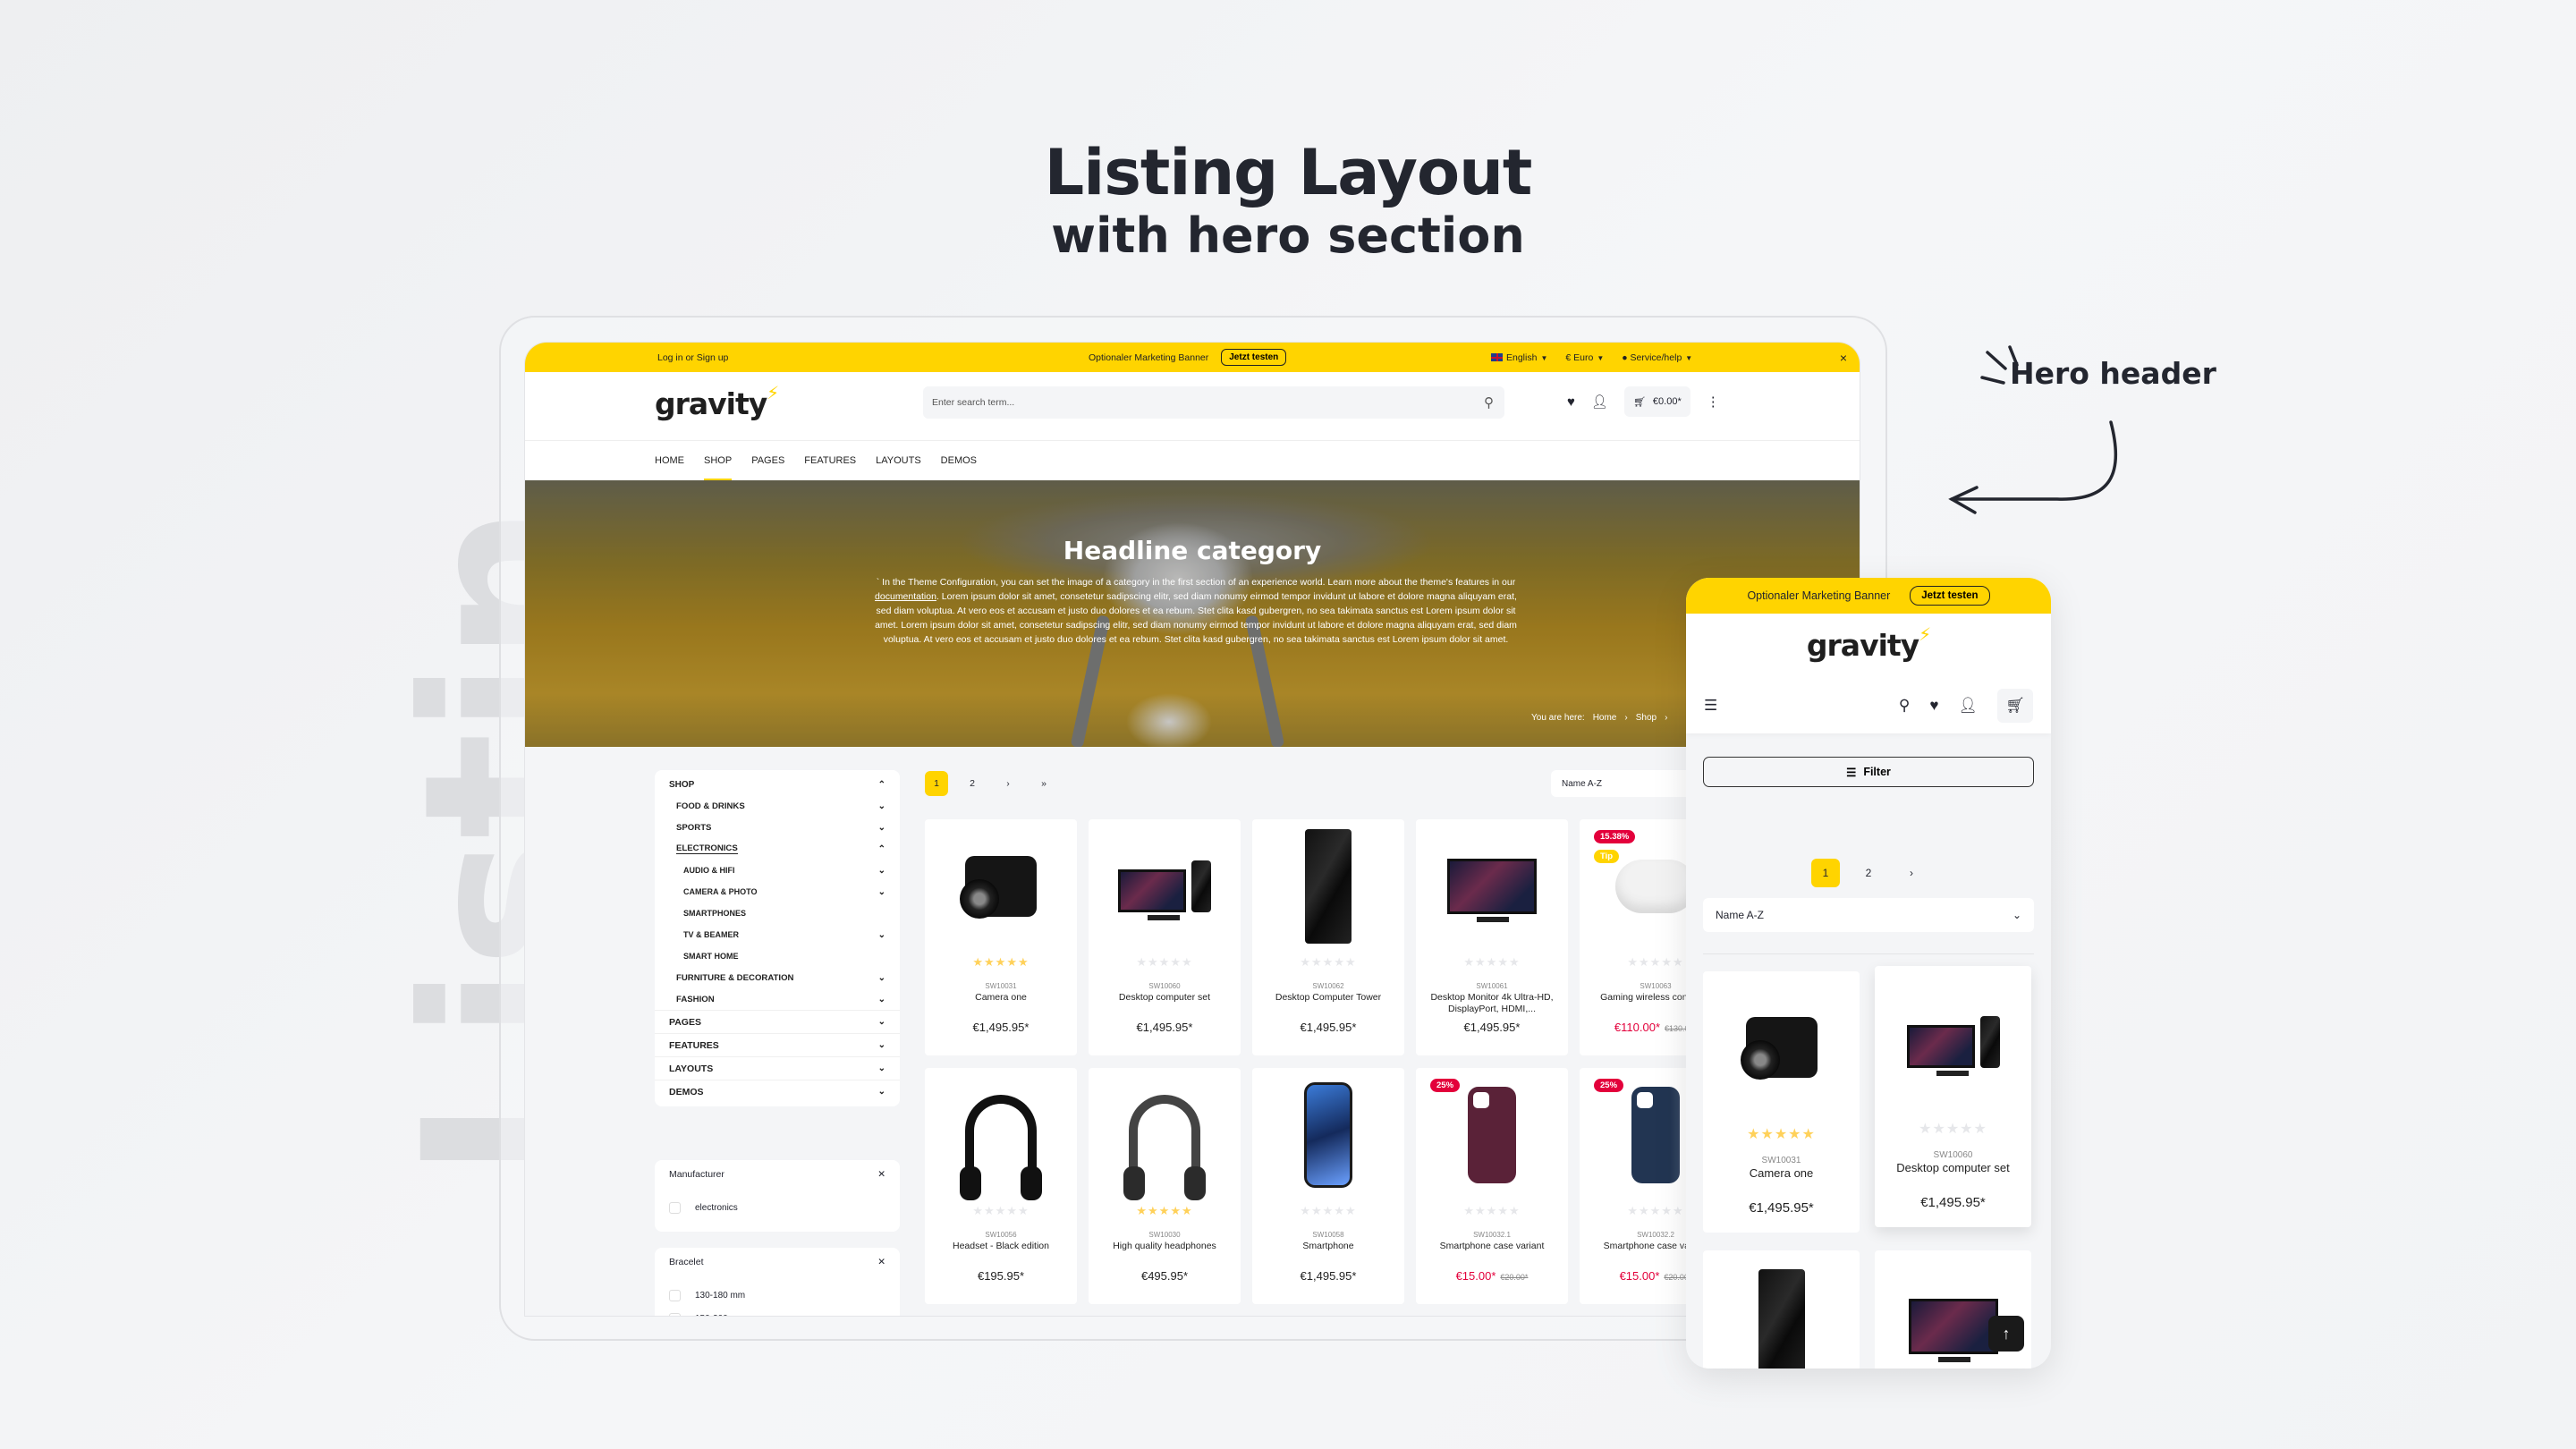  Describe the element at coordinates (1950, 596) in the screenshot. I see `mobile-cta-button: Jetzt testen` at that location.